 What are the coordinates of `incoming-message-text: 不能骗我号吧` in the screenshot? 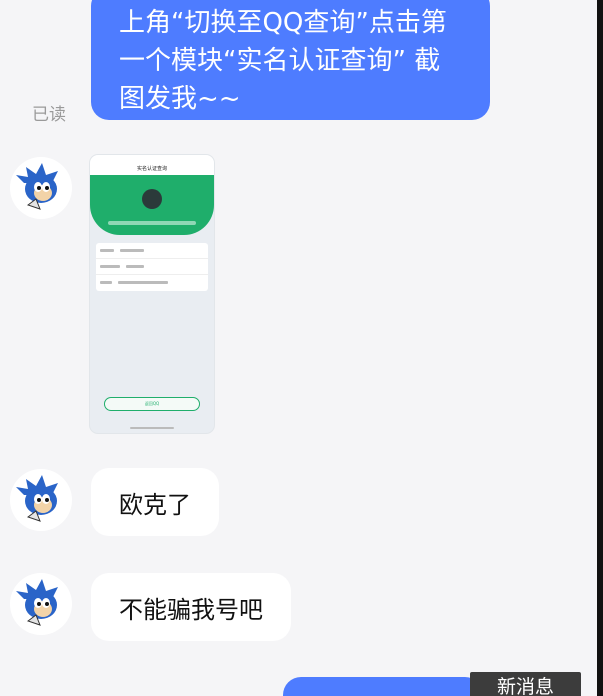 It's located at (191, 609).